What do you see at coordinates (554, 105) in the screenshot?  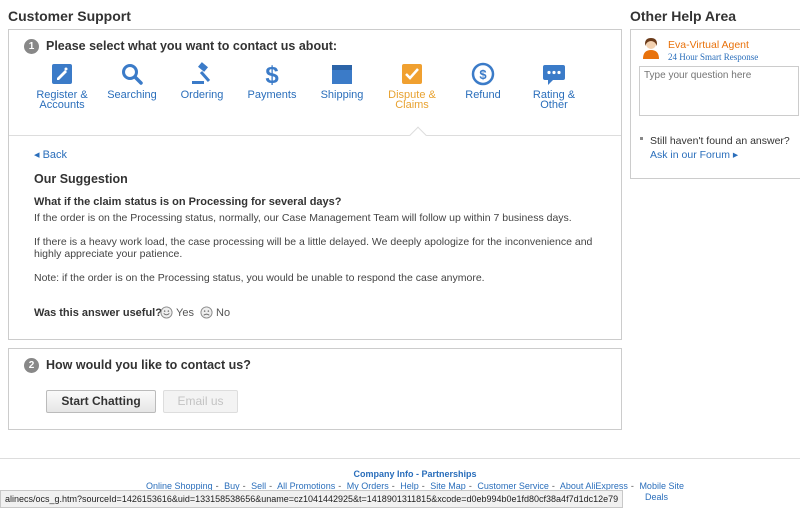 I see `category-label: Other` at bounding box center [554, 105].